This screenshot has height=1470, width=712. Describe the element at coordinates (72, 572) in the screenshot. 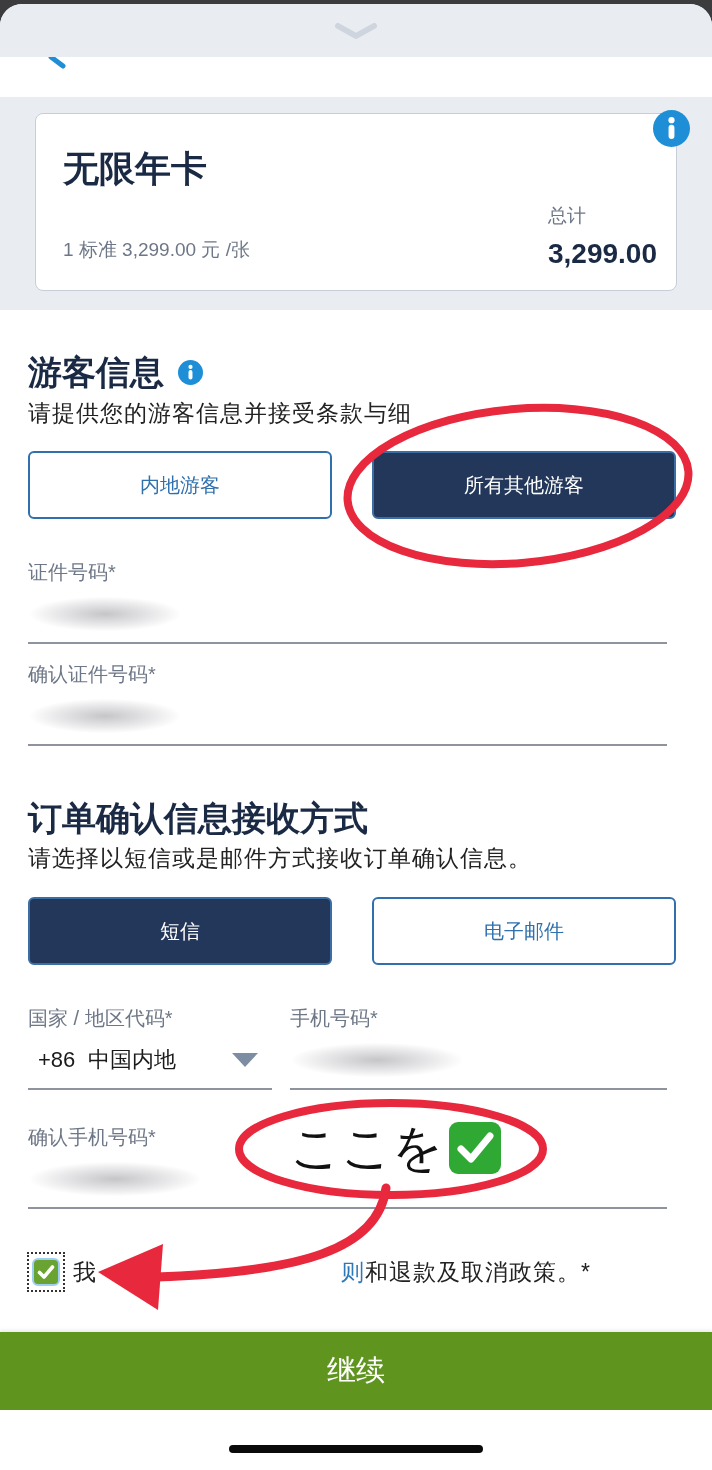

I see `field-label: 证件号码*` at that location.